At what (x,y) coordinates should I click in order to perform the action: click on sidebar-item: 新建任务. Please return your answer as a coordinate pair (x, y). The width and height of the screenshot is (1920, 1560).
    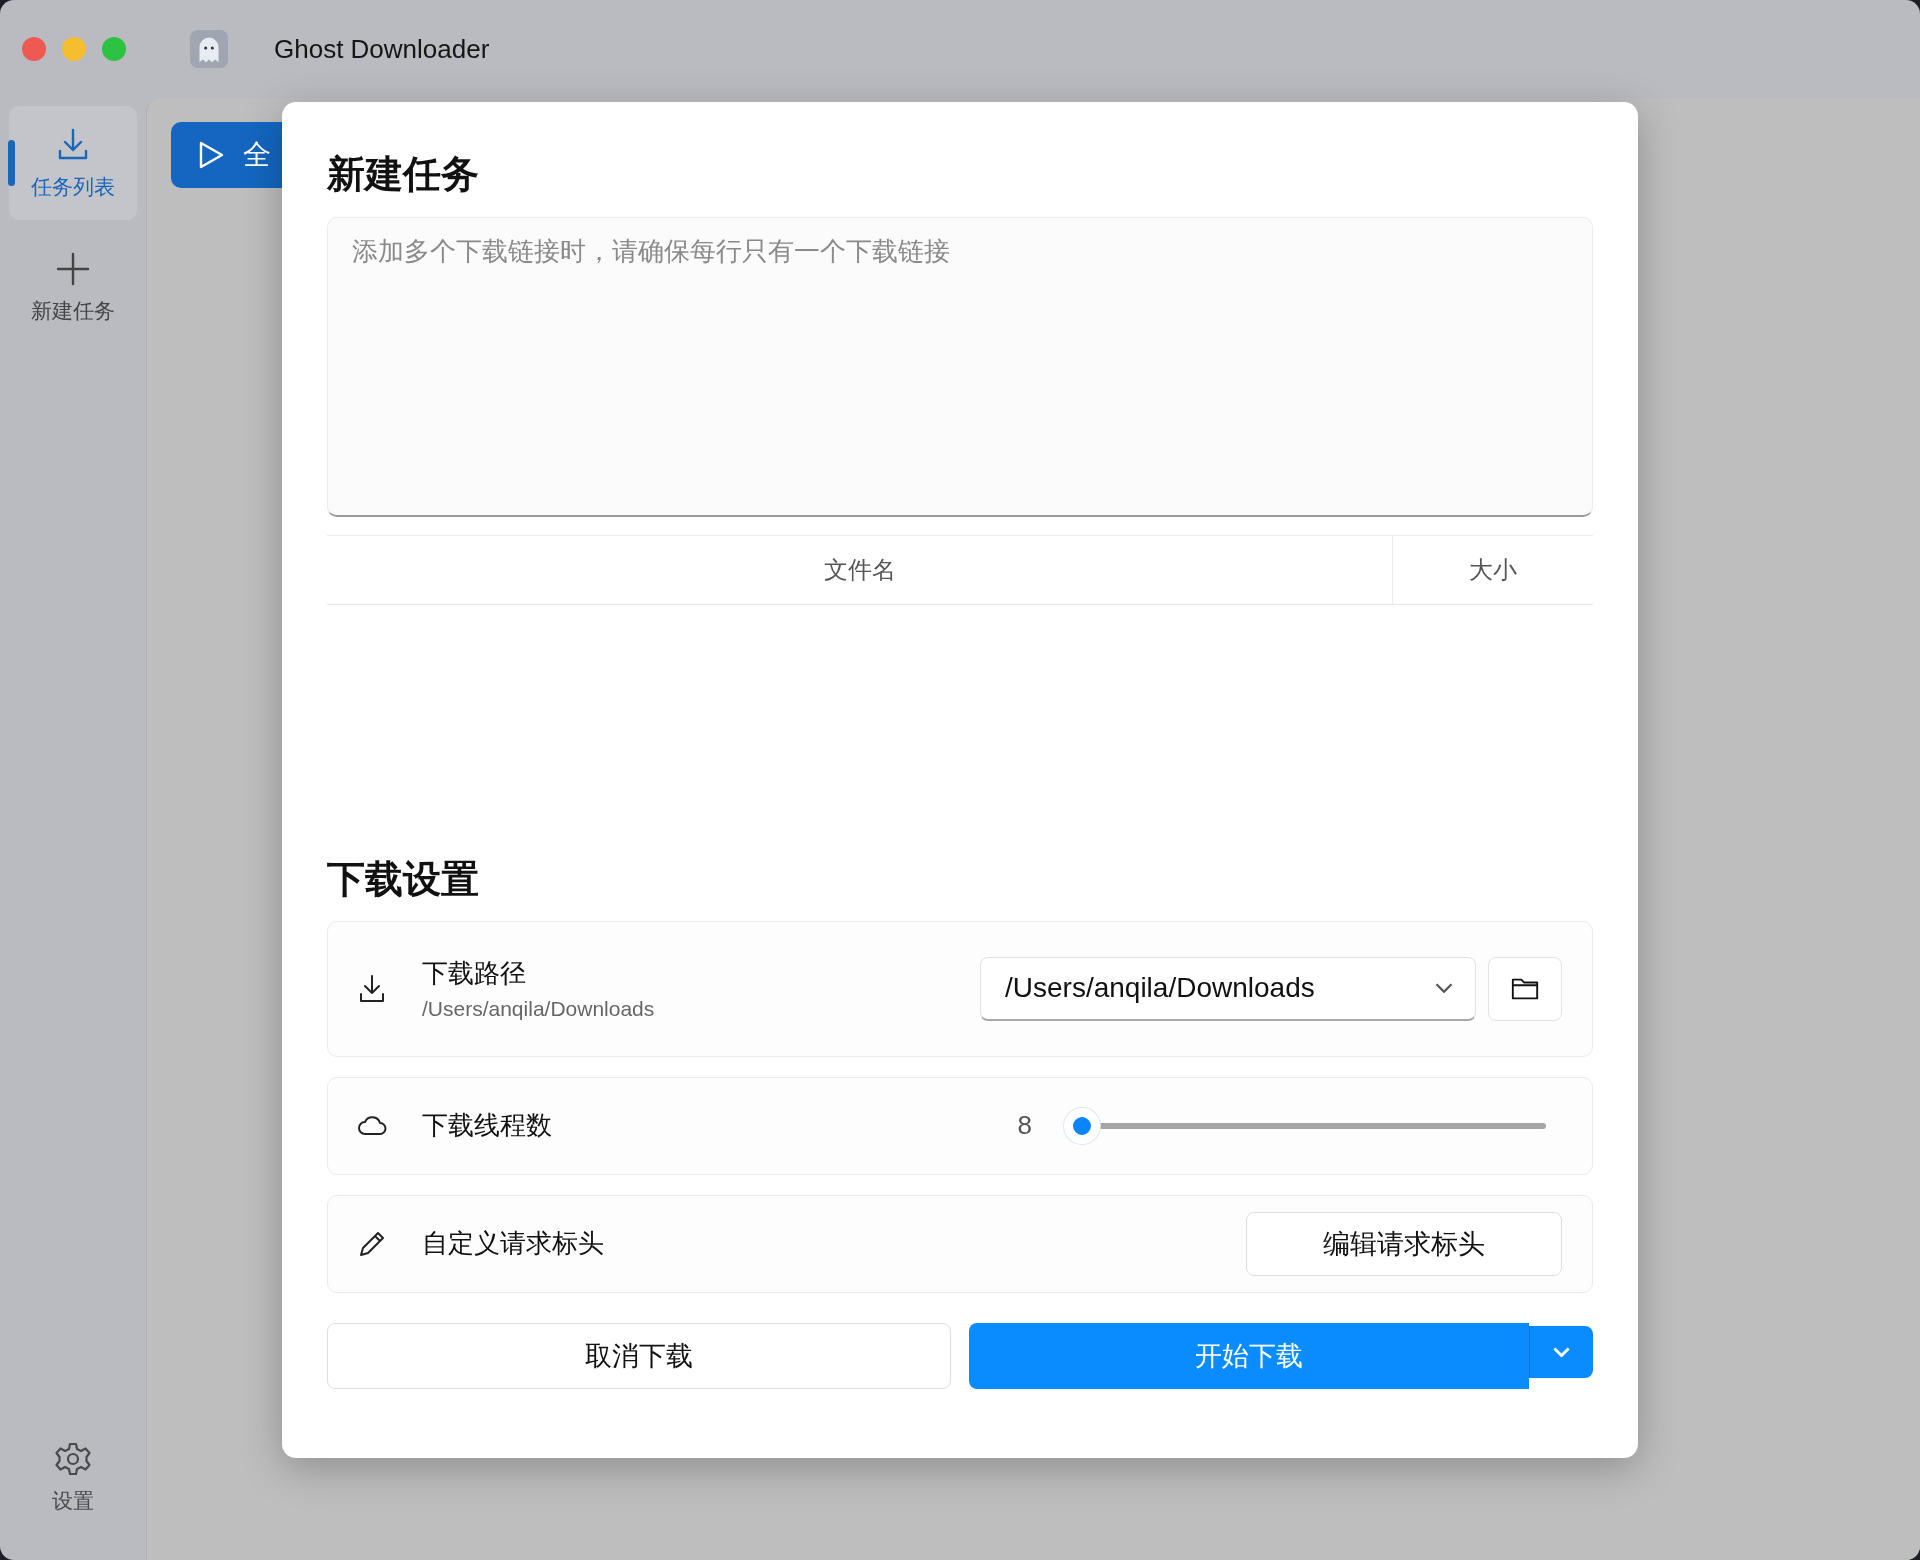
    Looking at the image, I should click on (73, 287).